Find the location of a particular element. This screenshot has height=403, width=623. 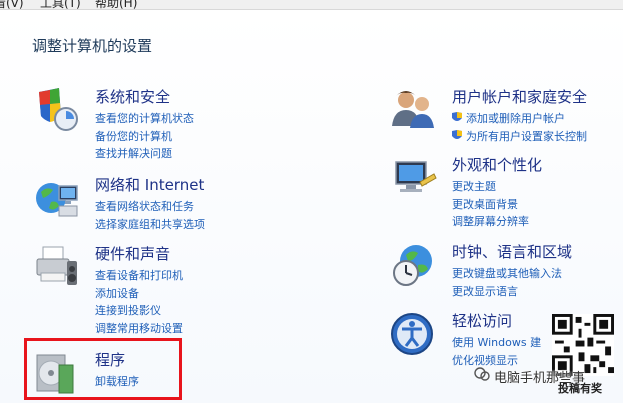

link-desktop-background: 更改桌面背景 is located at coordinates (490, 205).